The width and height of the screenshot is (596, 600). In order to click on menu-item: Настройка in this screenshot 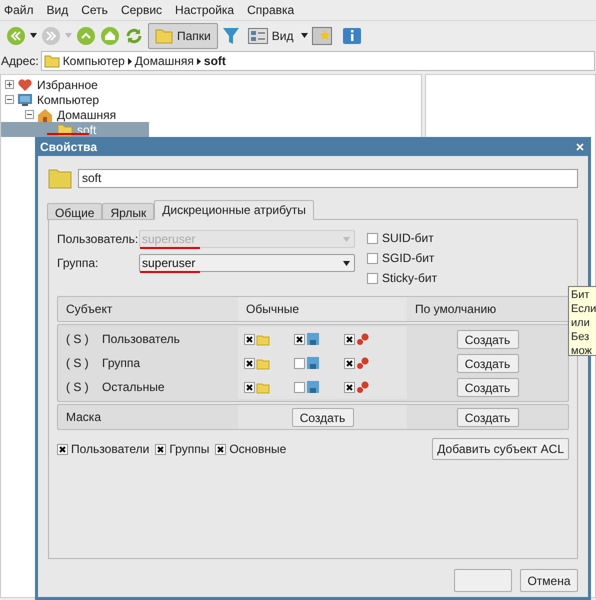, I will do `click(204, 10)`.